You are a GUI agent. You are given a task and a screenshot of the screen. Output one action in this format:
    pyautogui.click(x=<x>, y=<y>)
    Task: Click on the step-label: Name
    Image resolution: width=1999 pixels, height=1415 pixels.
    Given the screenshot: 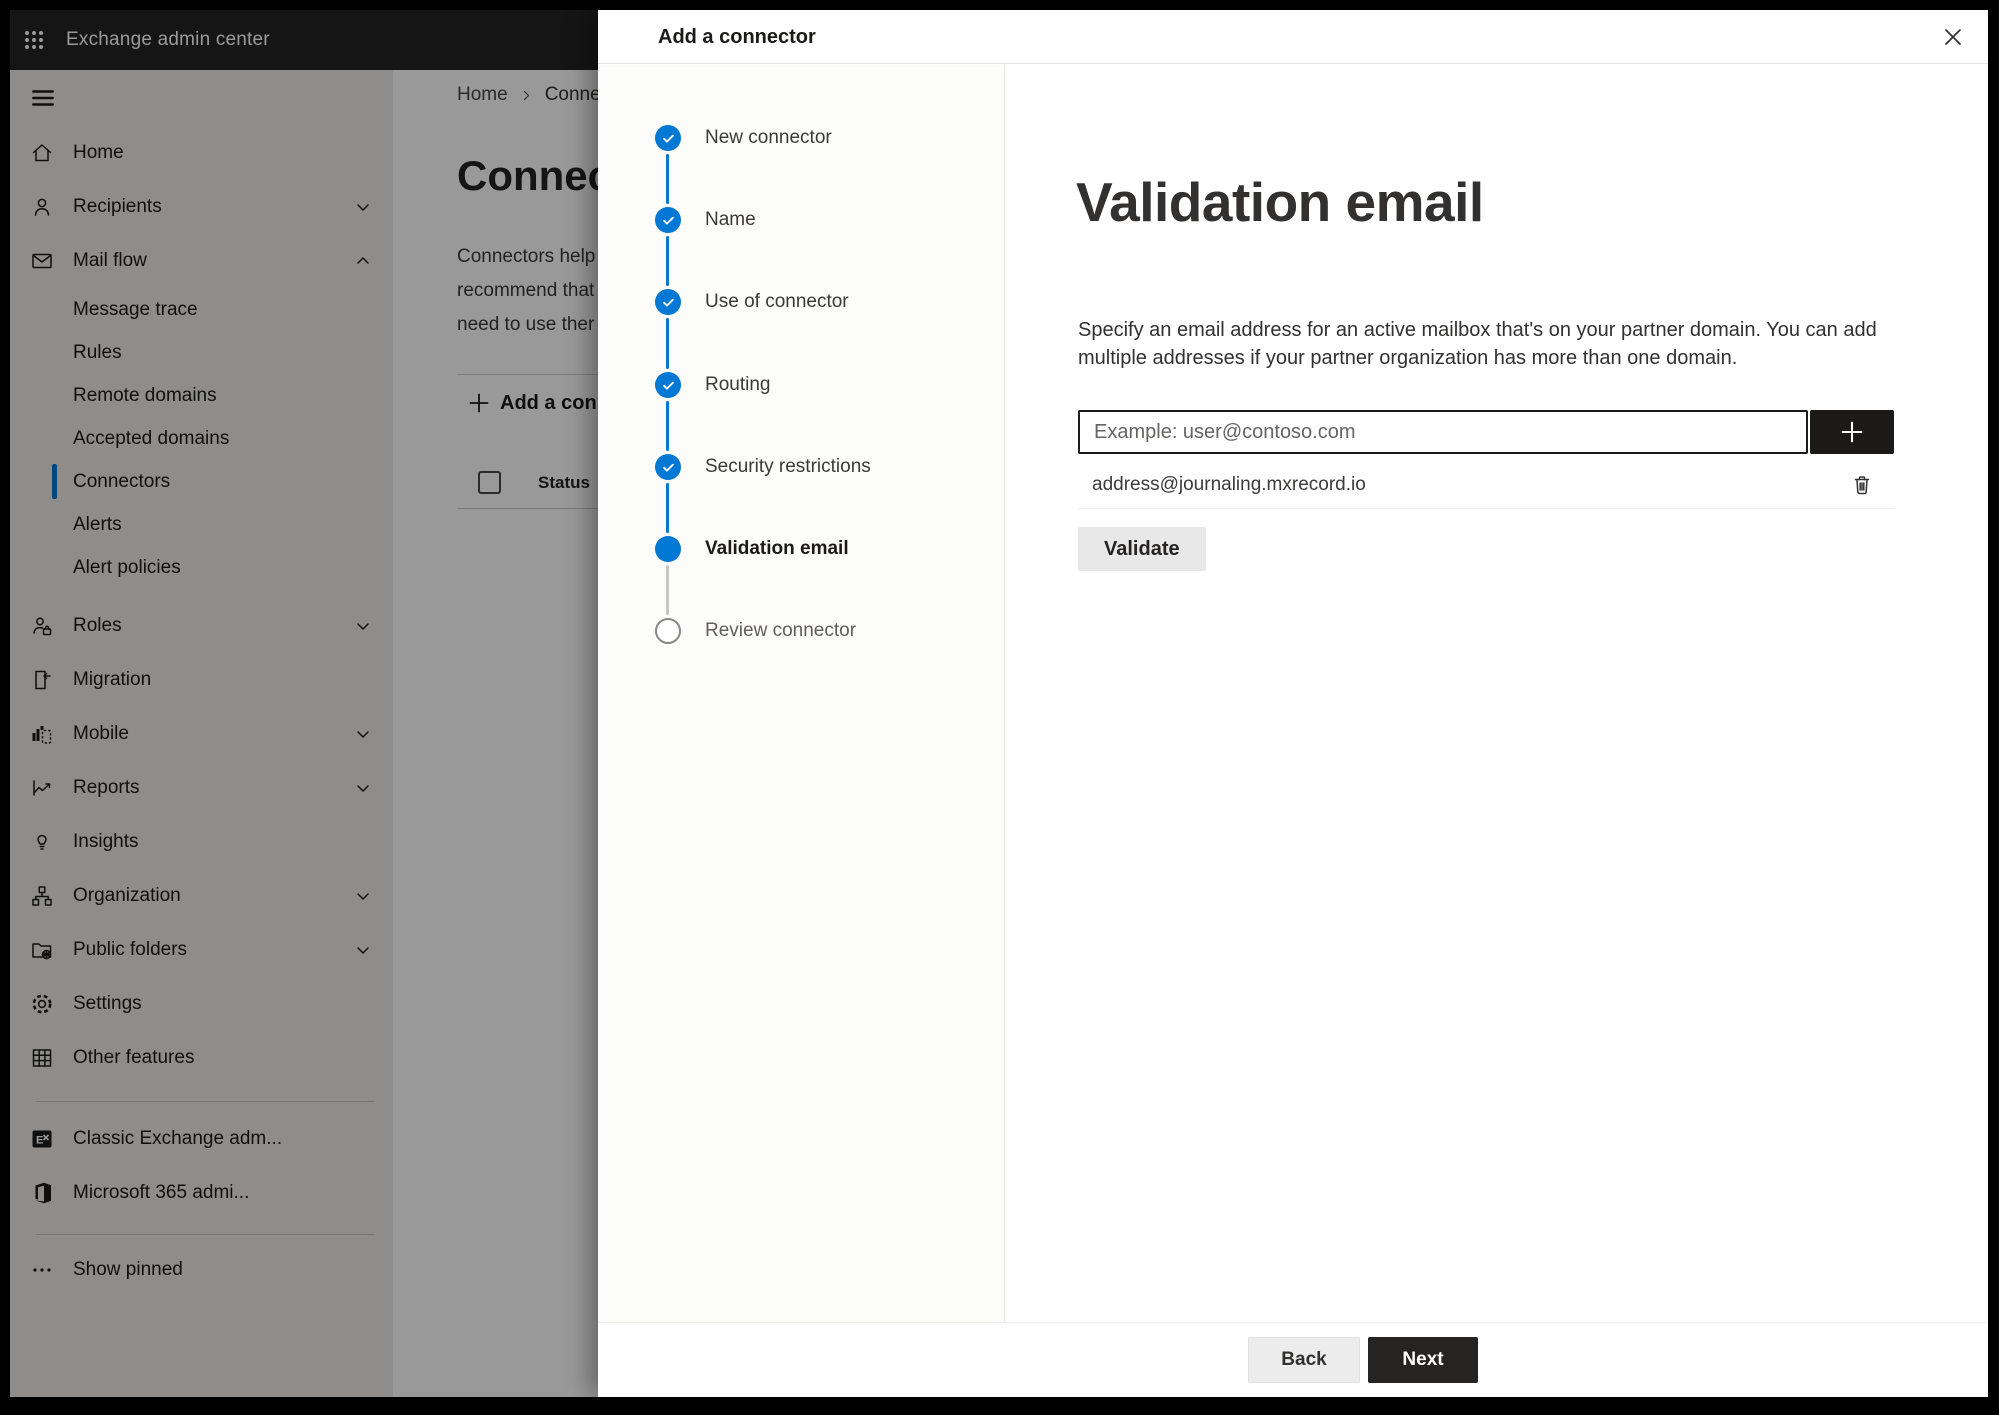 What is the action you would take?
    pyautogui.click(x=730, y=219)
    